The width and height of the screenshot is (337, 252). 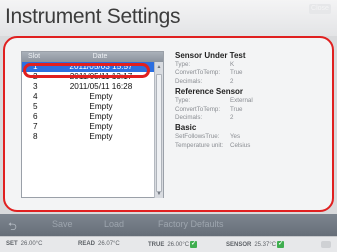 I want to click on slot-column-header: Slot, so click(x=34, y=56).